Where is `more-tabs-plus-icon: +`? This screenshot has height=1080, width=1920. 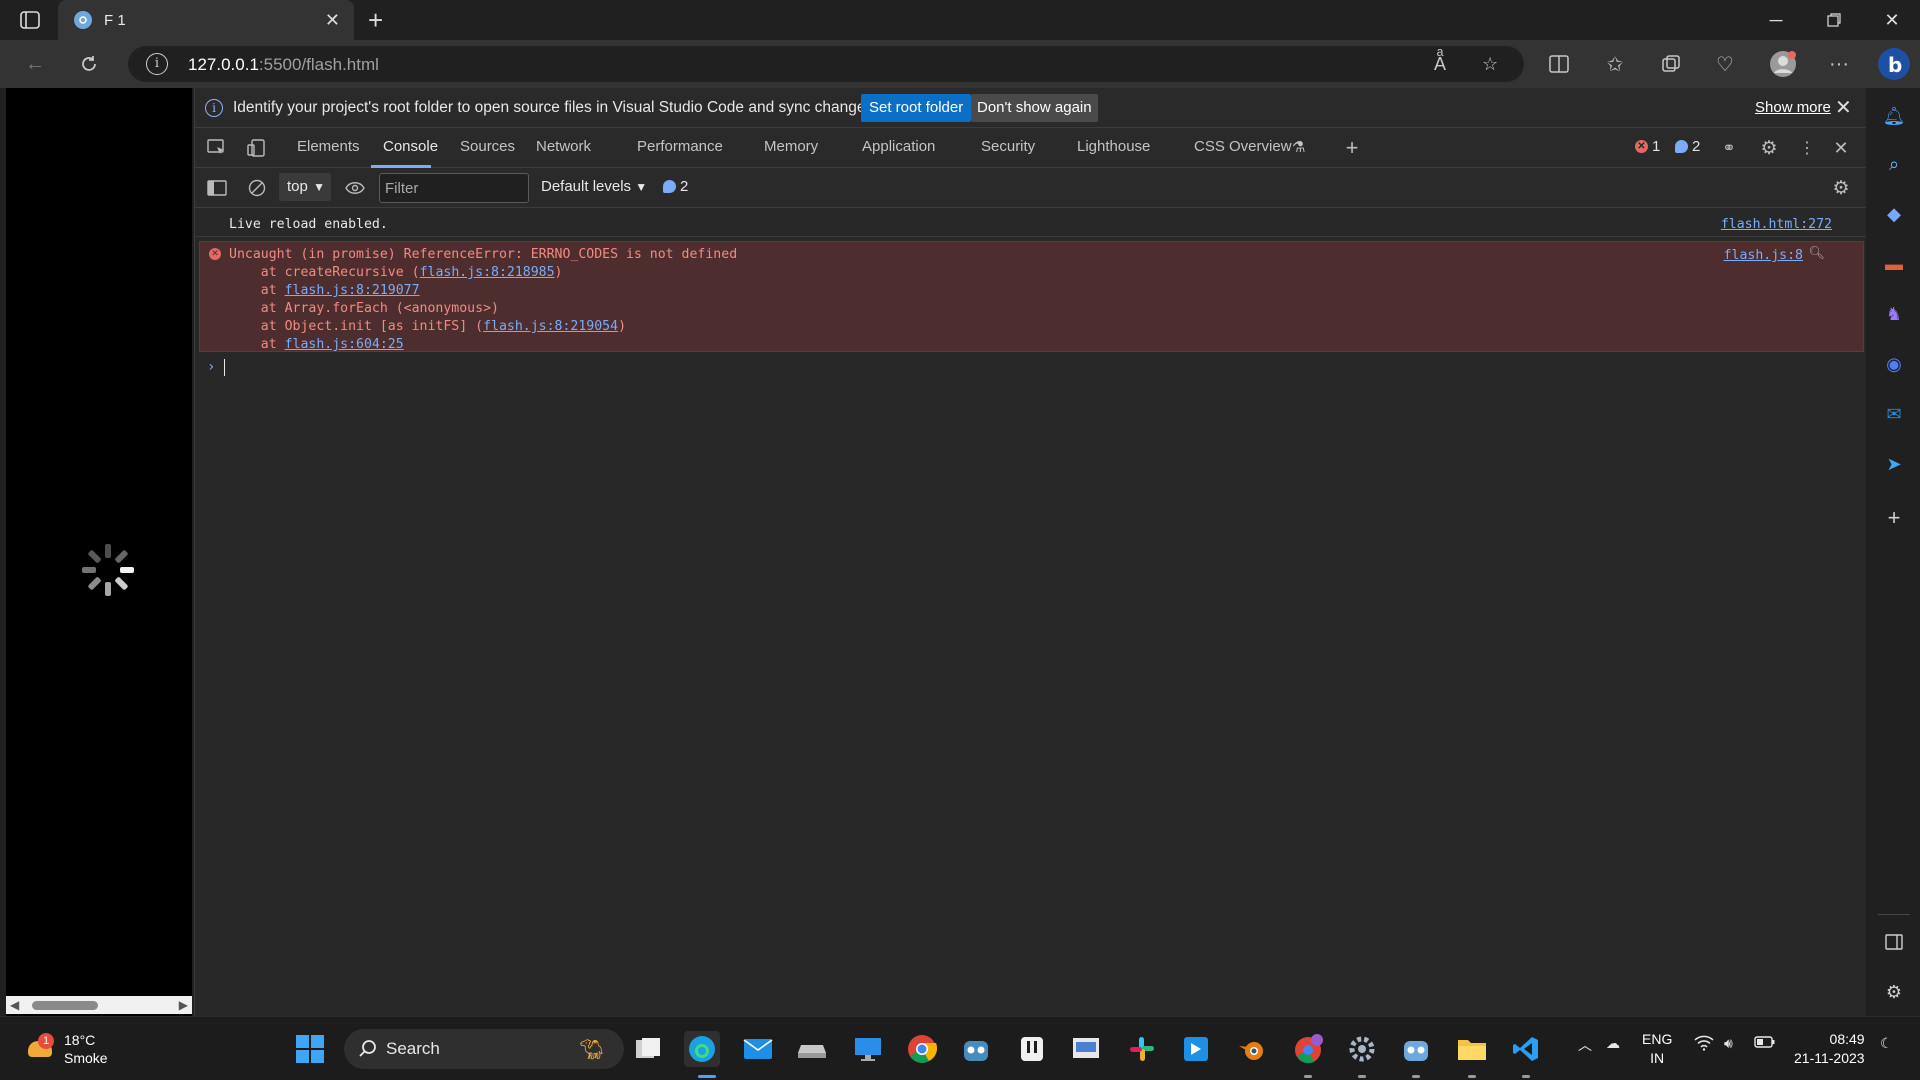
more-tabs-plus-icon: + is located at coordinates (1352, 147).